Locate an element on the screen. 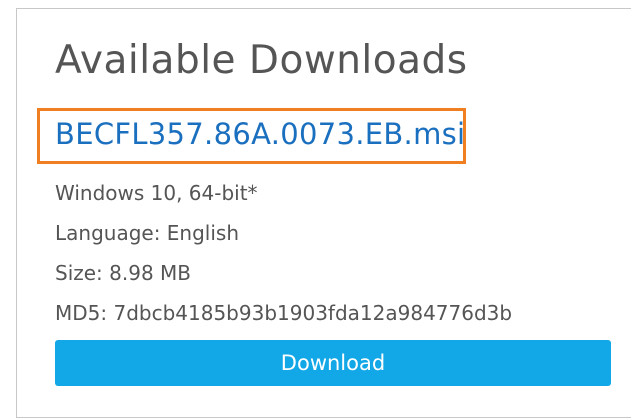 This screenshot has height=418, width=631. page-title: Available Downloads is located at coordinates (261, 60).